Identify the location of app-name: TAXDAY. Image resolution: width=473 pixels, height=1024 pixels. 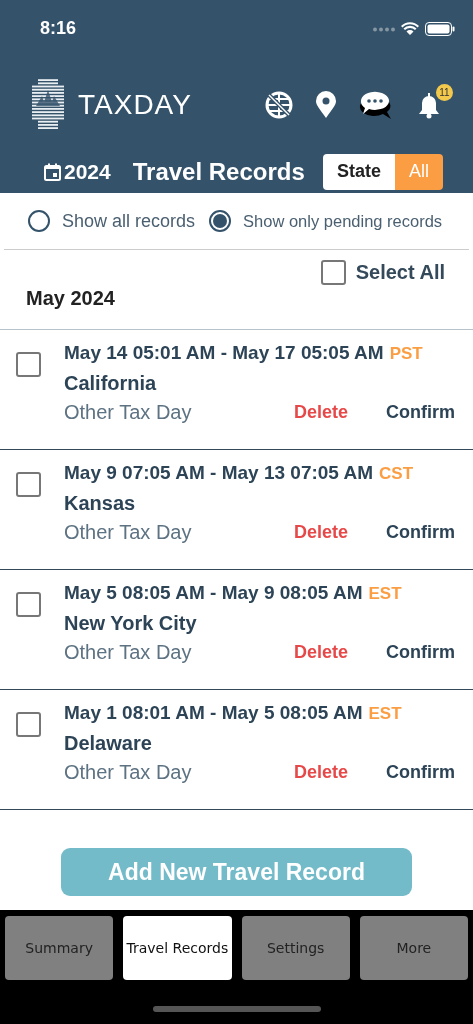
(135, 105).